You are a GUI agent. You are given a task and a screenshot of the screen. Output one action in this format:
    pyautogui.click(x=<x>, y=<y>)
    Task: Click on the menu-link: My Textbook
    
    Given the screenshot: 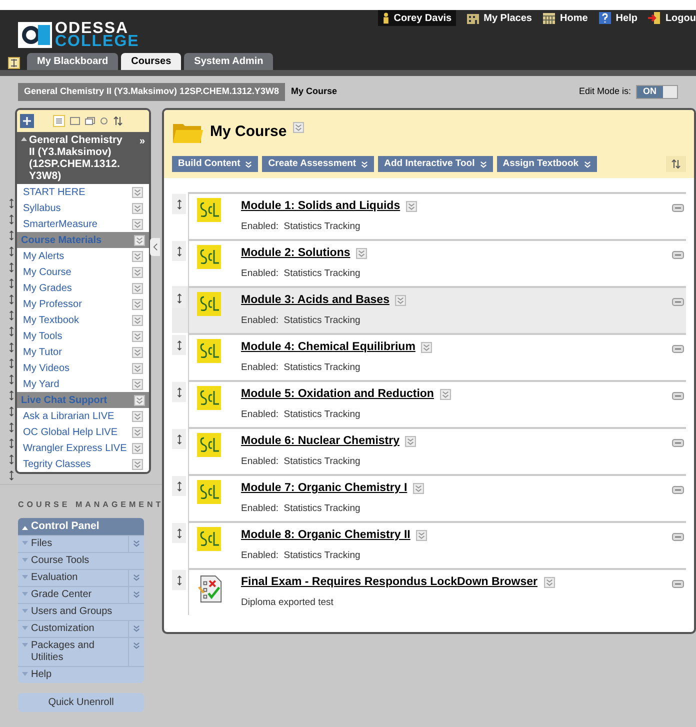 What is the action you would take?
    pyautogui.click(x=51, y=320)
    